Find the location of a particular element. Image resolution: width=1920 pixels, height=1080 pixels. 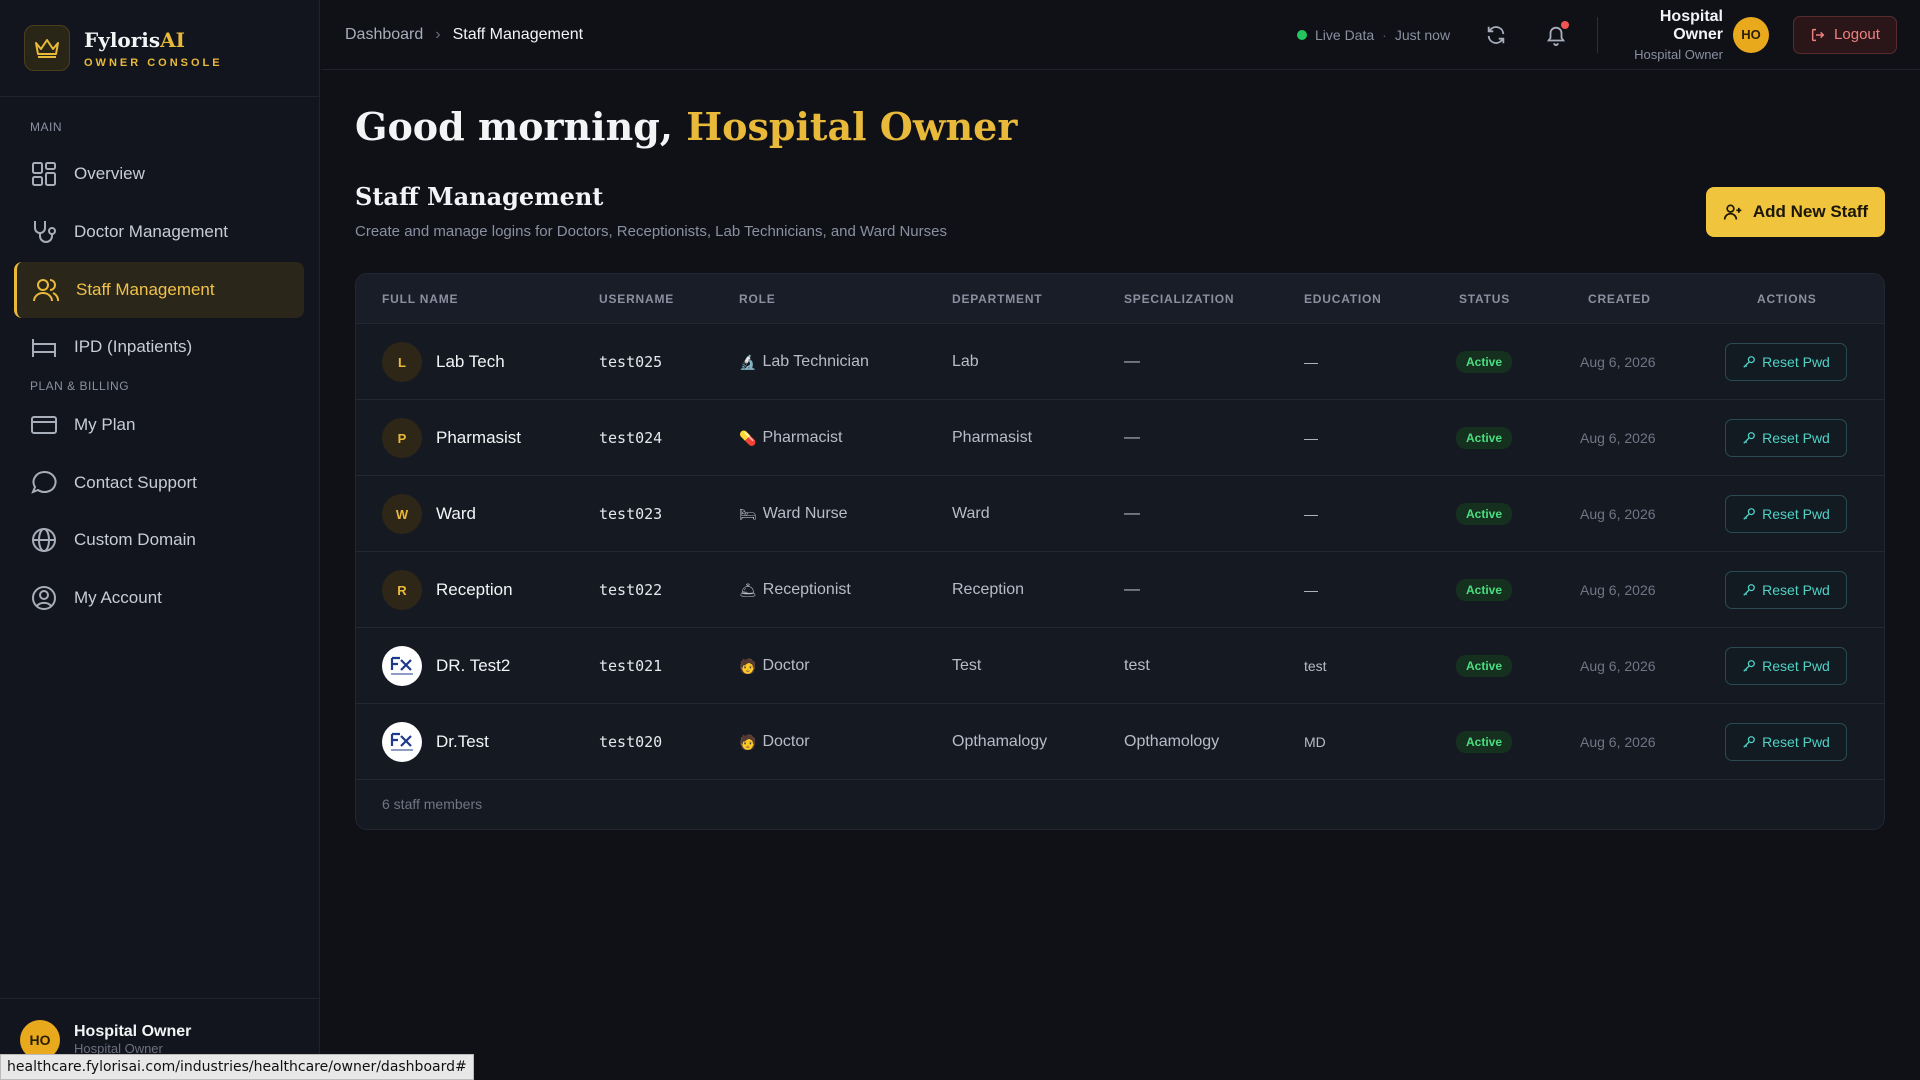

role-icon: 🧑 is located at coordinates (748, 741).